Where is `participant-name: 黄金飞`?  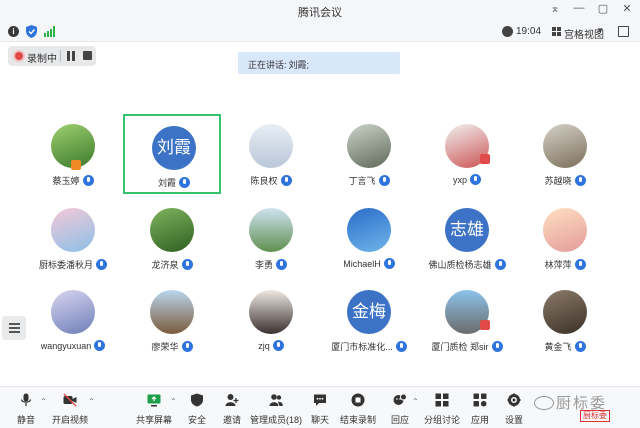 participant-name: 黄金飞 is located at coordinates (558, 347).